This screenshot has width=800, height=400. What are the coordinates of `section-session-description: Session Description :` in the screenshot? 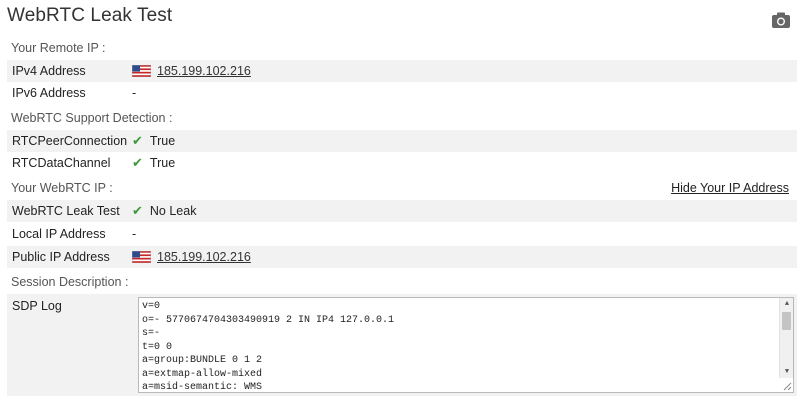 It's located at (70, 282).